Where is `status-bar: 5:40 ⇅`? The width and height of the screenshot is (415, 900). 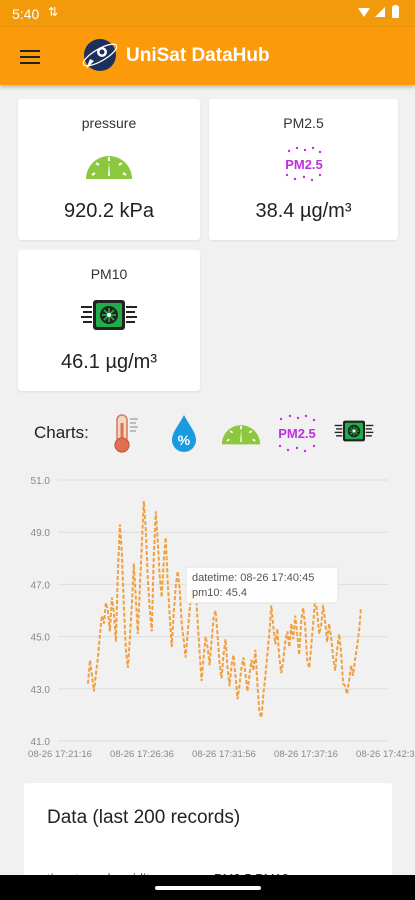
status-bar: 5:40 ⇅ is located at coordinates (207, 13).